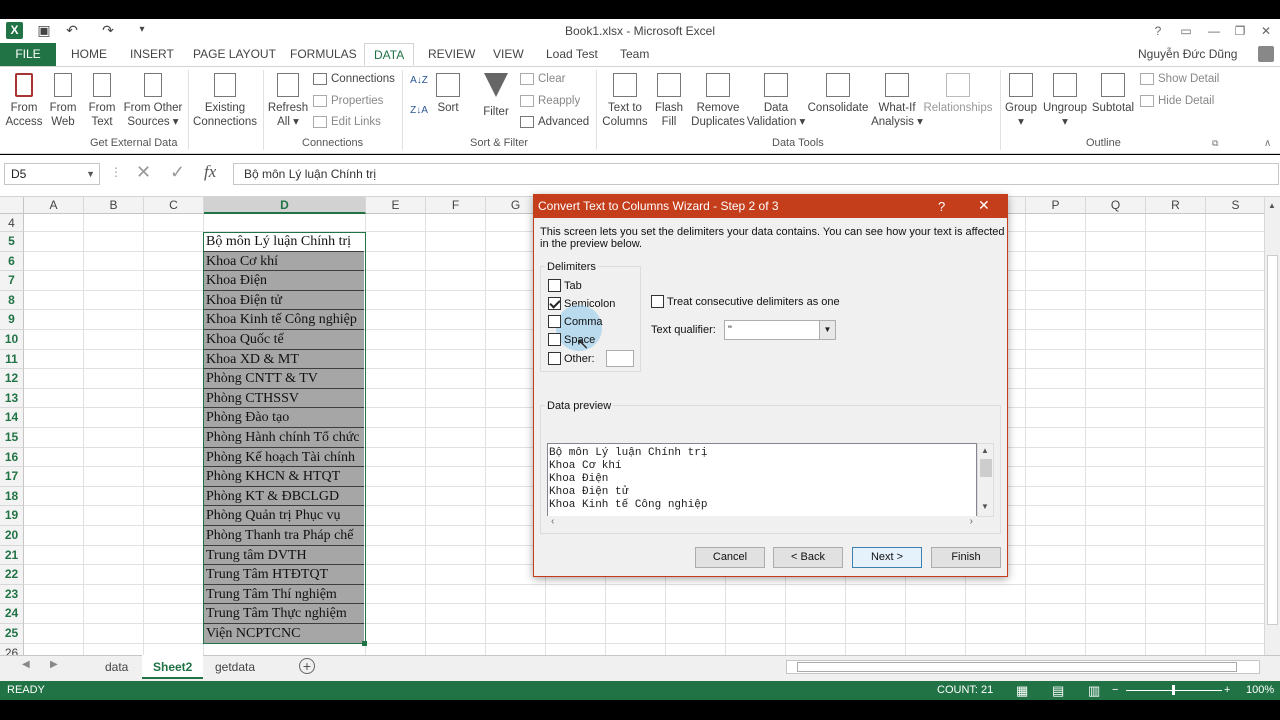 This screenshot has height=720, width=1280. I want to click on treat-consecutive-checkbox, so click(657, 301).